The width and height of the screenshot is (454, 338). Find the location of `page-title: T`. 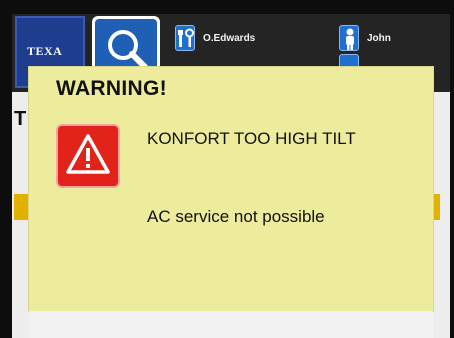

page-title: T is located at coordinates (20, 119).